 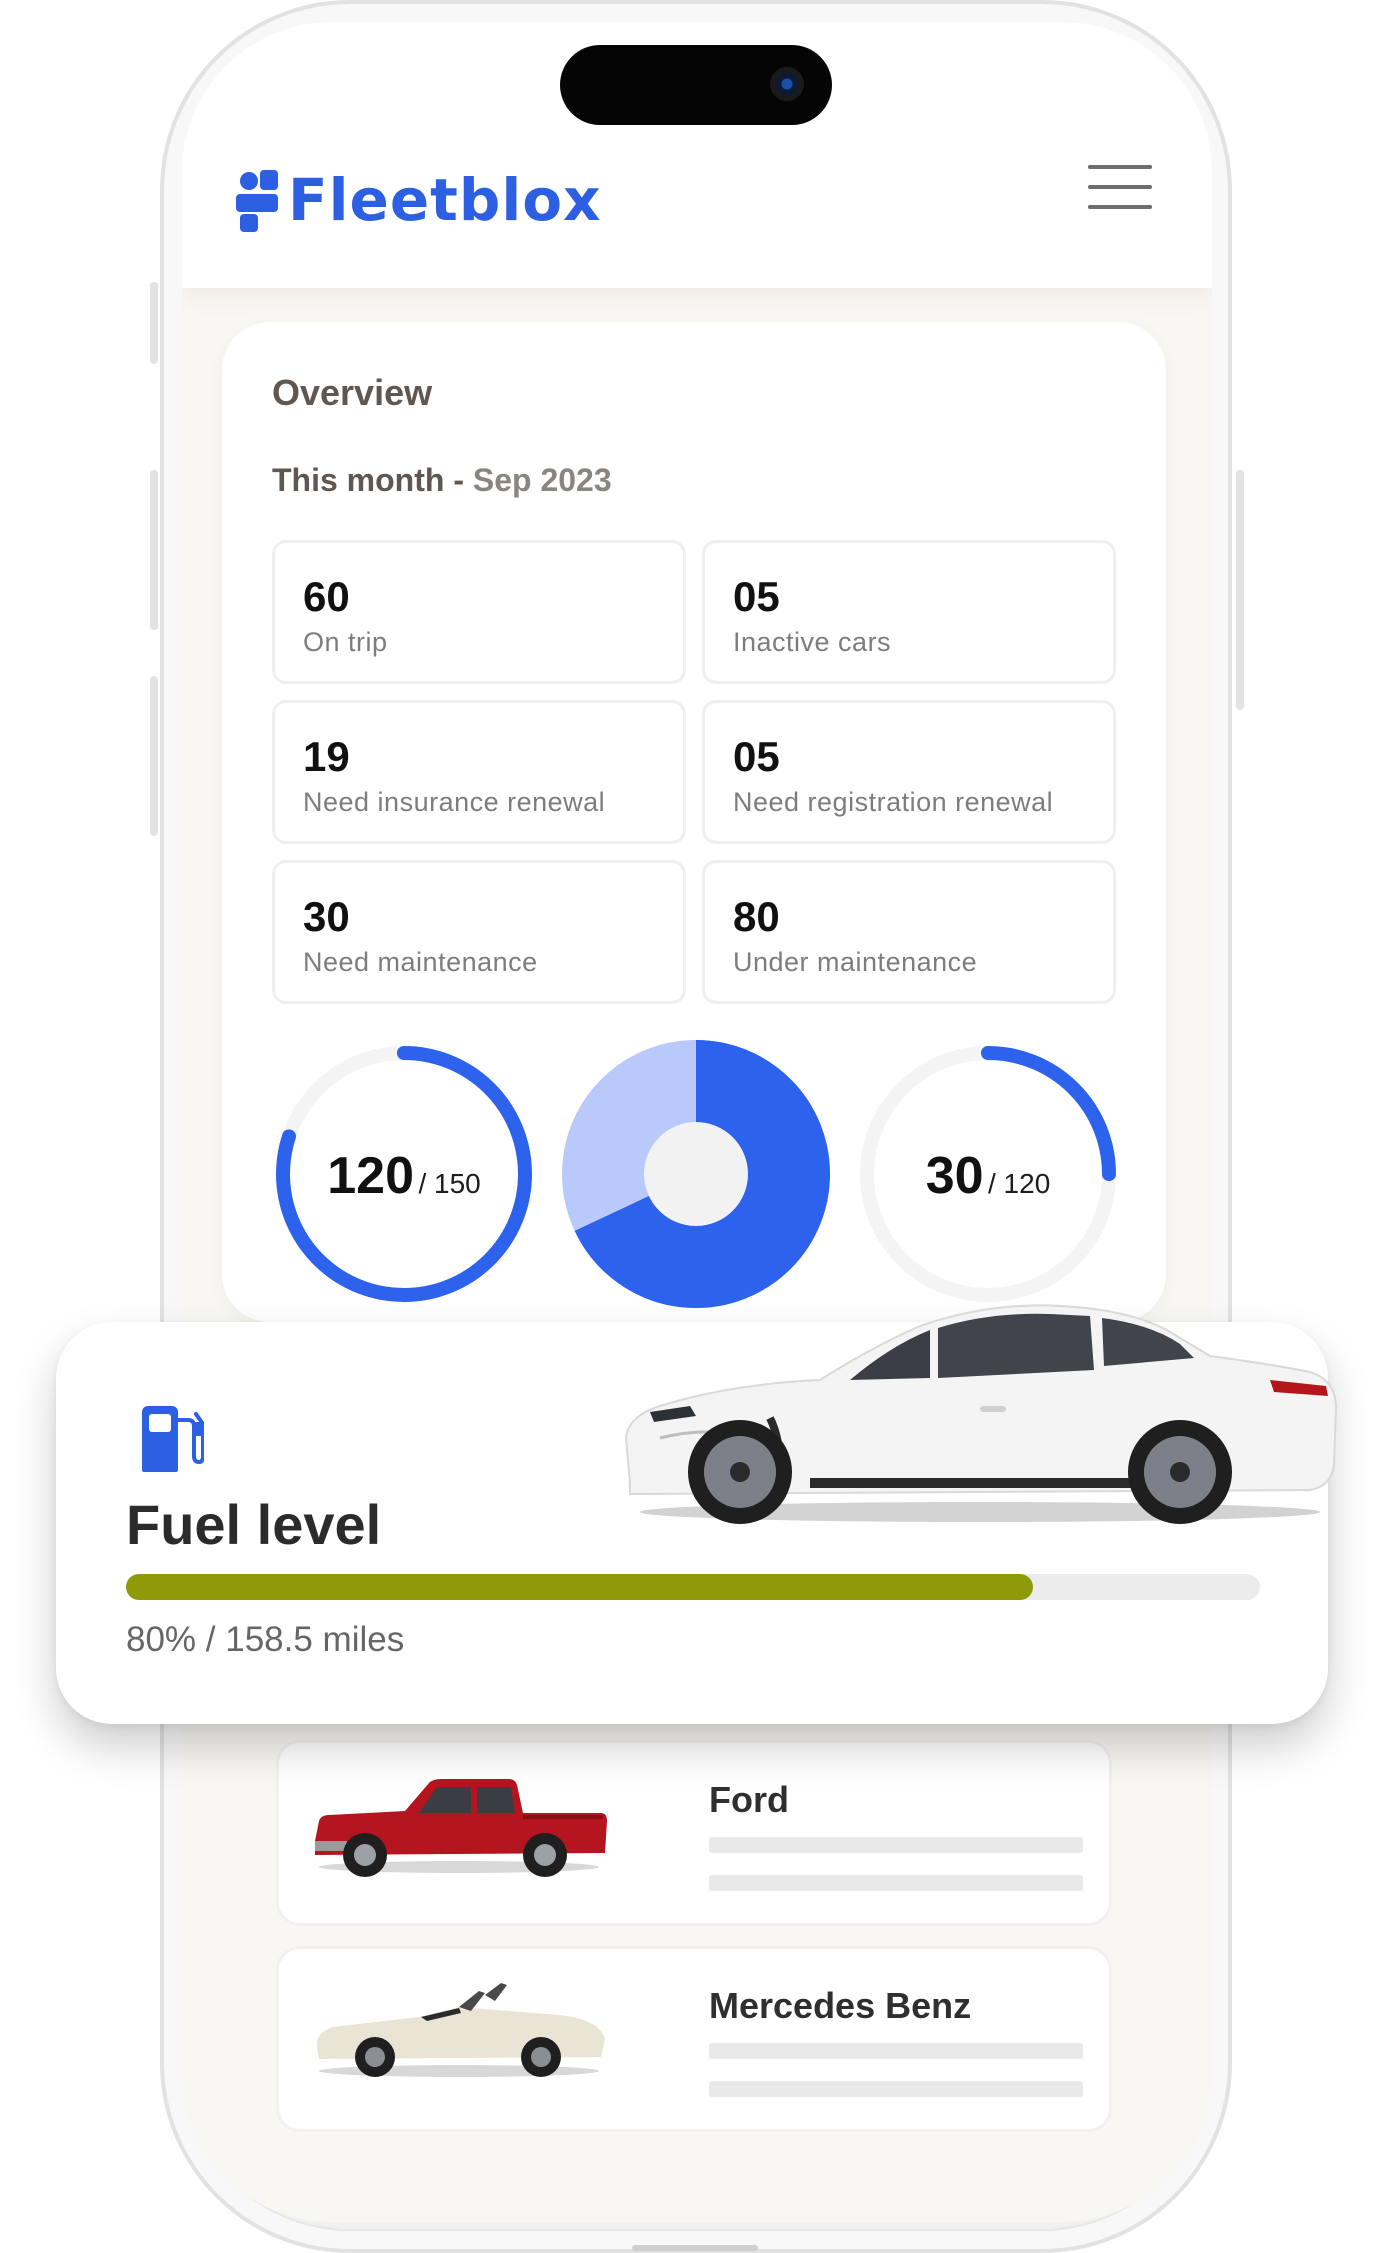 I want to click on vehicle-item-mercedes-benz: Mercedes Benz, so click(x=694, y=2039).